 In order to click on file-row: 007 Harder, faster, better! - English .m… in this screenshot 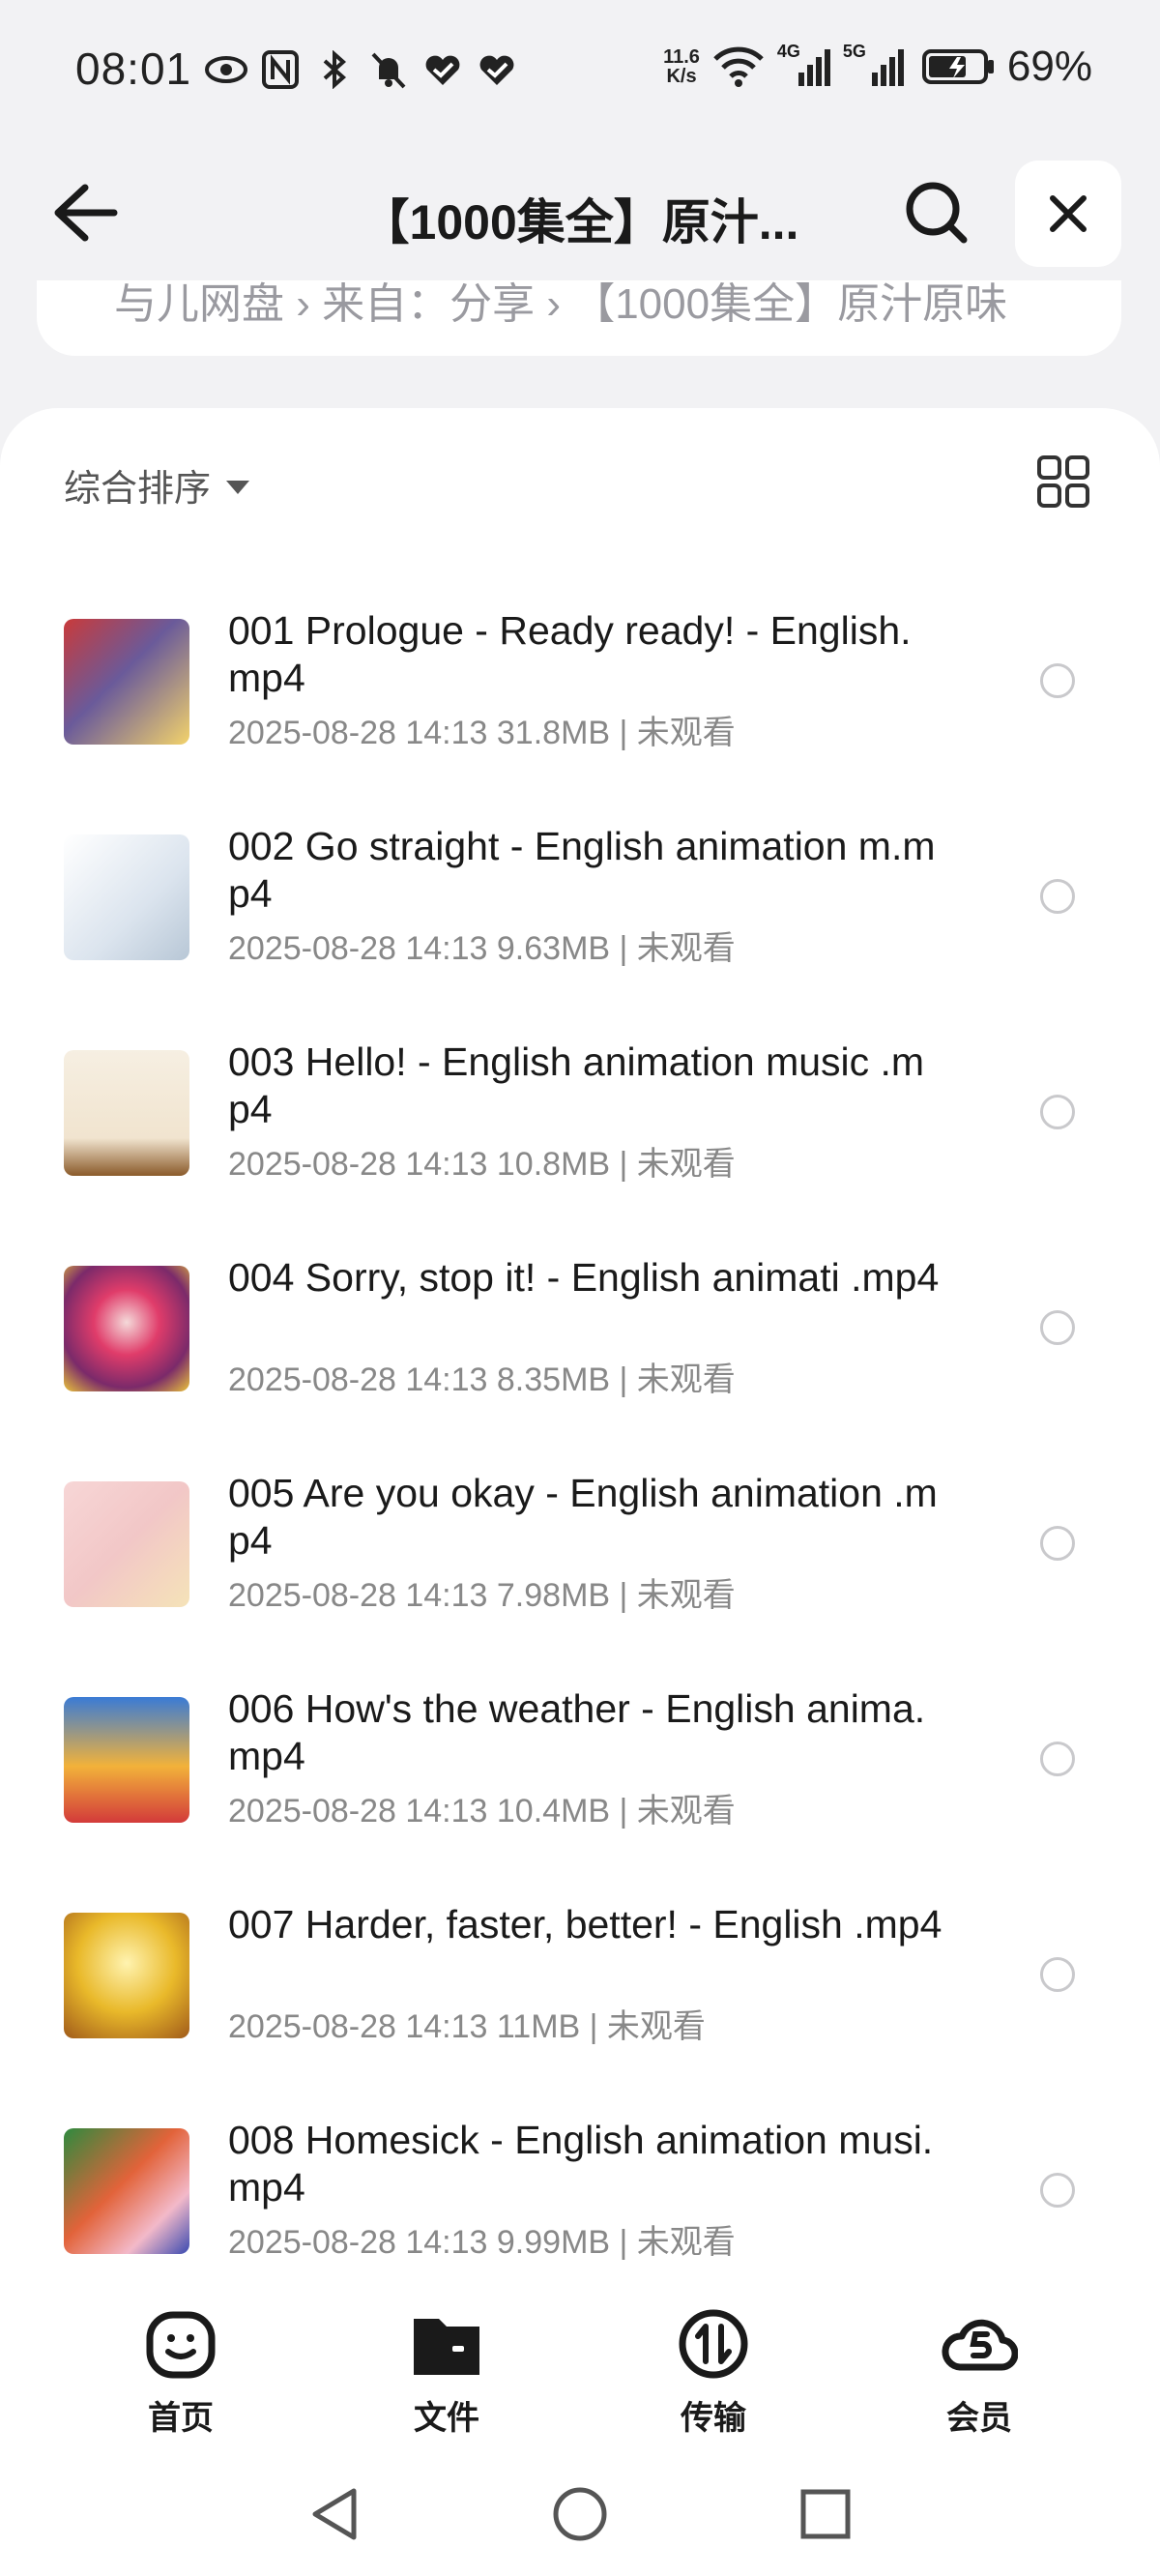, I will do `click(580, 1984)`.